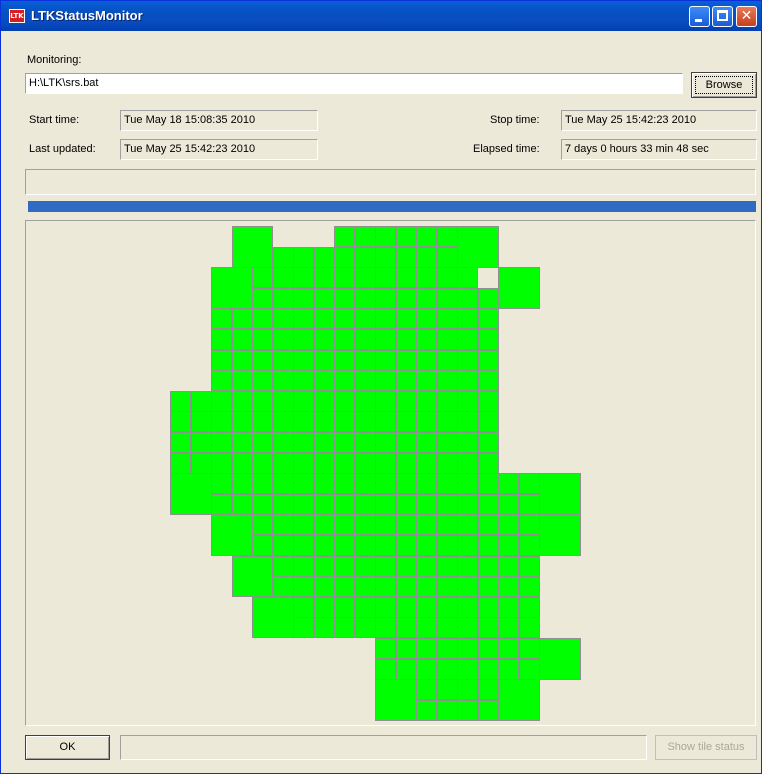 The height and width of the screenshot is (774, 762). I want to click on monitoring-path-field: H:\LTK\srs.bat, so click(354, 83).